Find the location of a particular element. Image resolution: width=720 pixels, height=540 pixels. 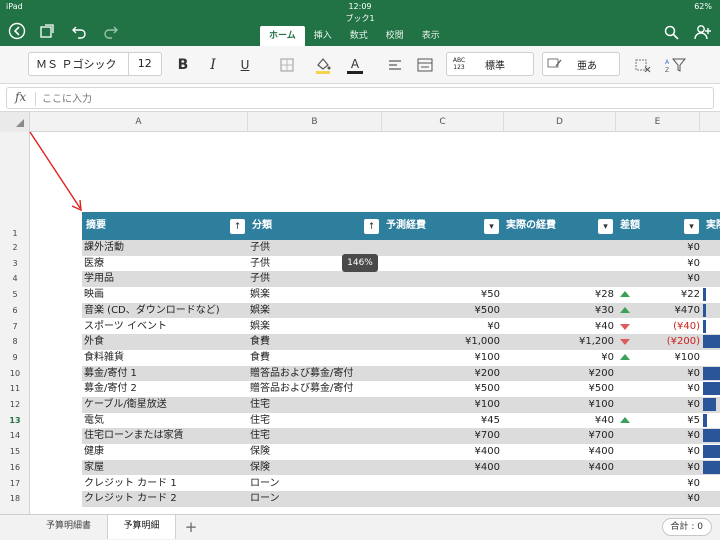

cell-category: 保険 is located at coordinates (314, 468).